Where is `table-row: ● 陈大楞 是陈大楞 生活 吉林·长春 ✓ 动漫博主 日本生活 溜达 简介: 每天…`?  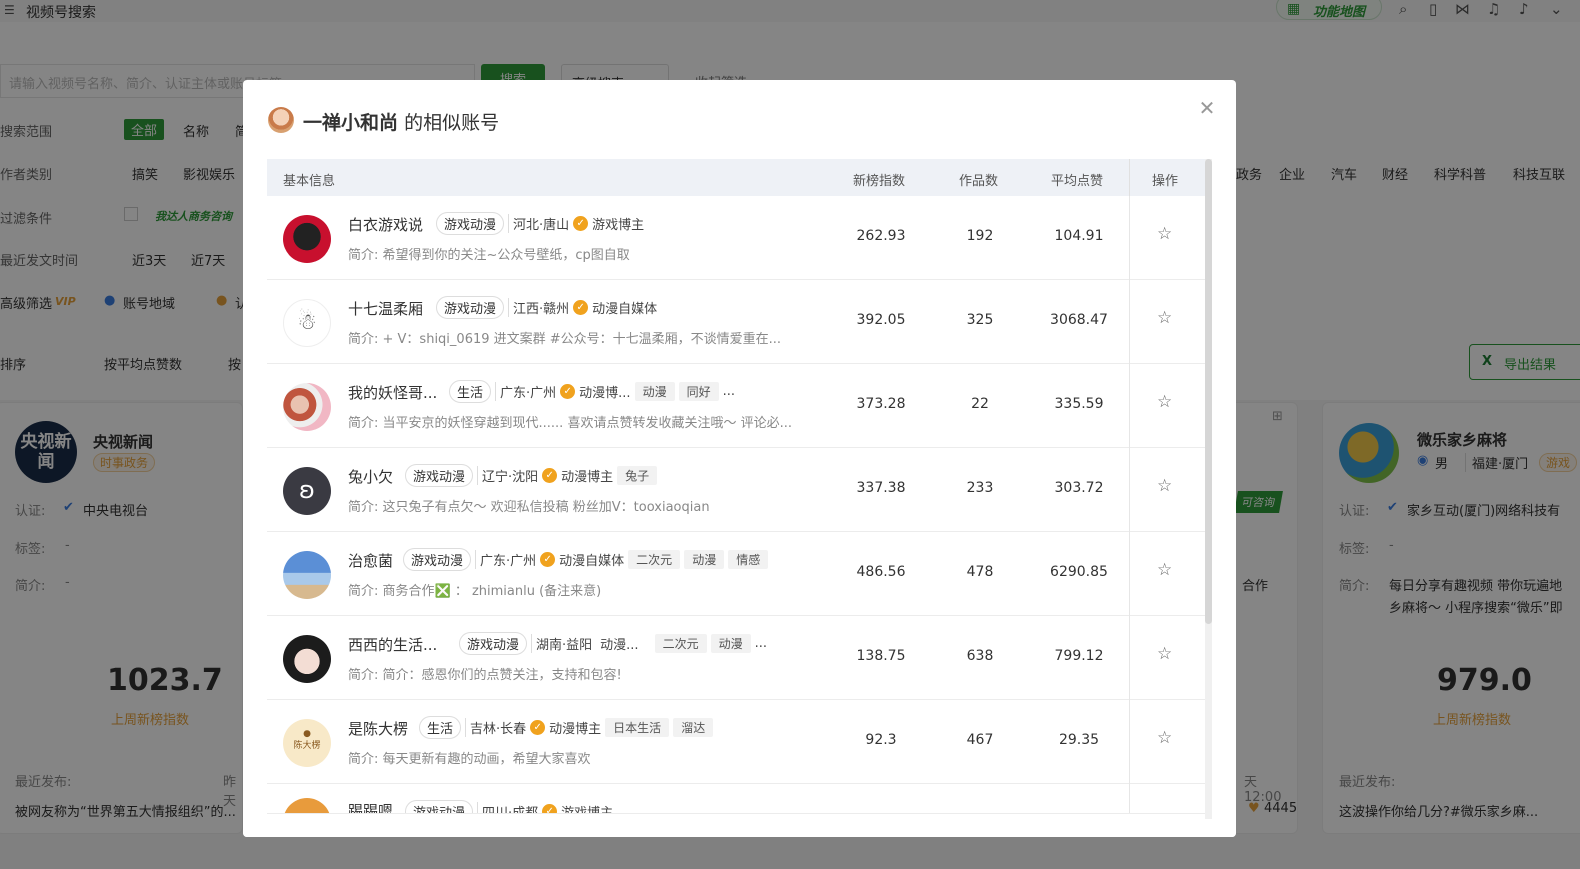
table-row: ● 陈大楞 是陈大楞 生活 吉林·长春 ✓ 动漫博主 日本生活 溜达 简介: 每天… is located at coordinates (736, 742).